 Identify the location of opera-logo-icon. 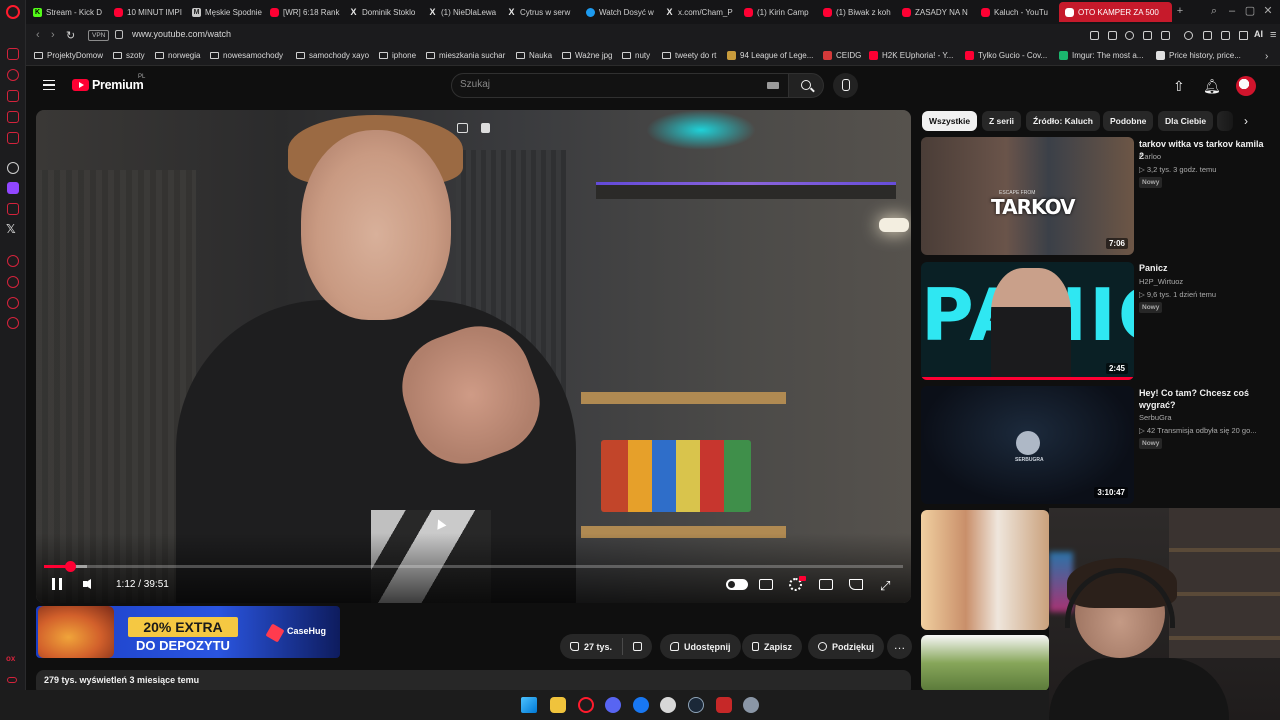
(13, 12).